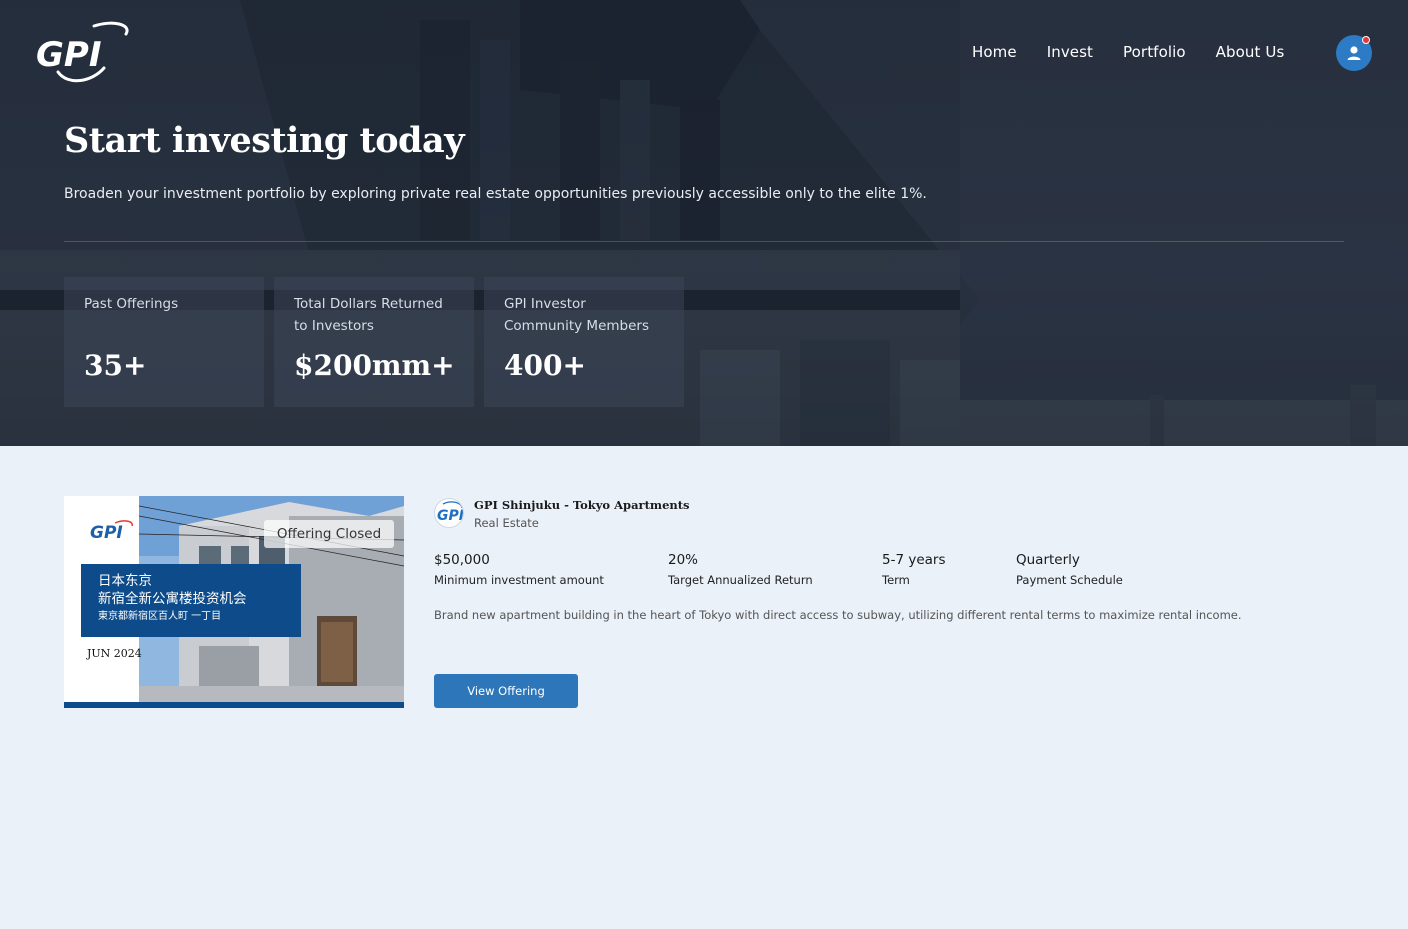 The image size is (1408, 929). Describe the element at coordinates (1070, 52) in the screenshot. I see `nav-invest: Invest` at that location.